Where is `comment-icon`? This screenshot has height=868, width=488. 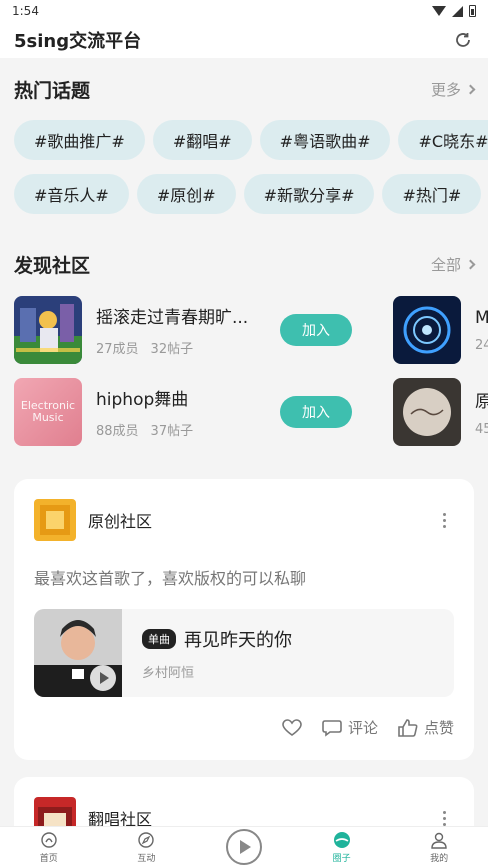
comment-icon is located at coordinates (332, 728).